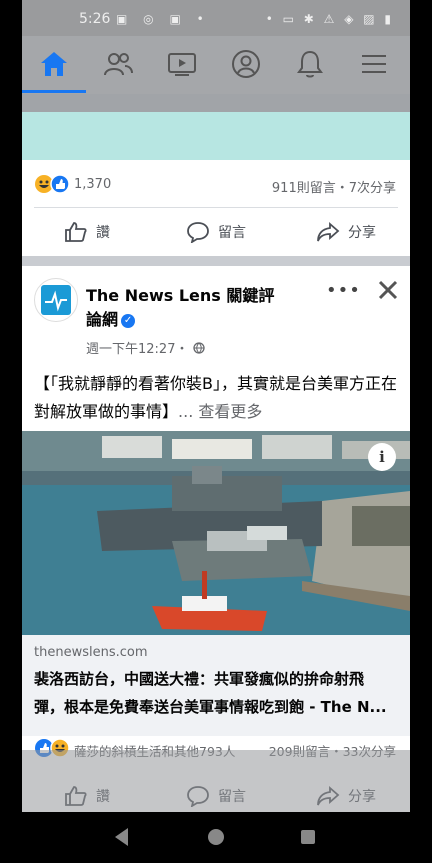 The width and height of the screenshot is (432, 863). What do you see at coordinates (346, 232) in the screenshot?
I see `share-button: 分享` at bounding box center [346, 232].